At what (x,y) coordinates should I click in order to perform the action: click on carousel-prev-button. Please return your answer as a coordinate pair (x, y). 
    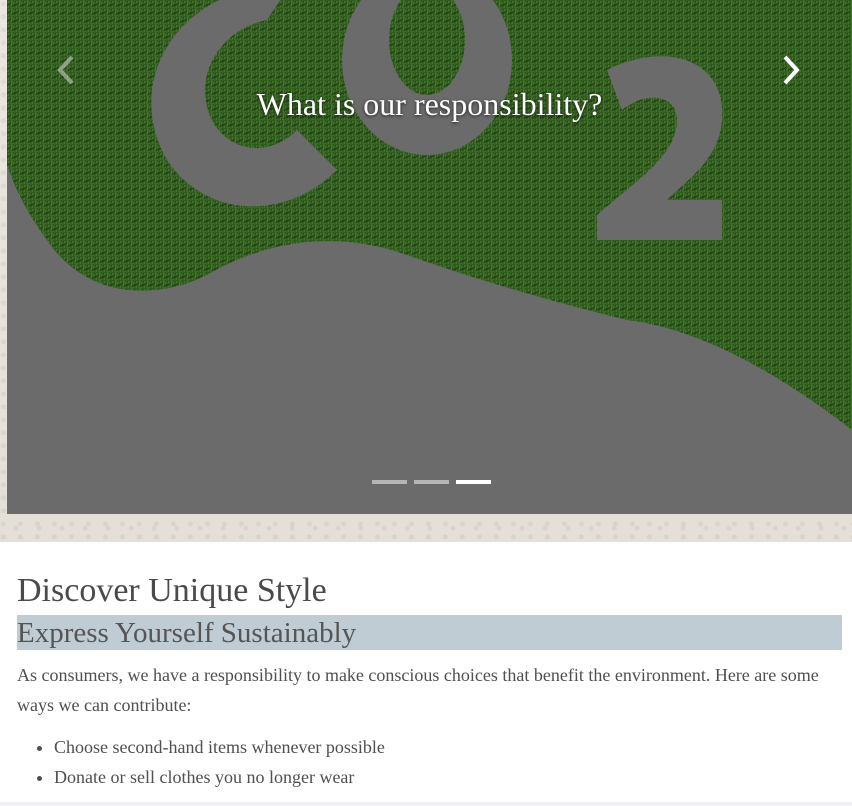
    Looking at the image, I should click on (76, 77).